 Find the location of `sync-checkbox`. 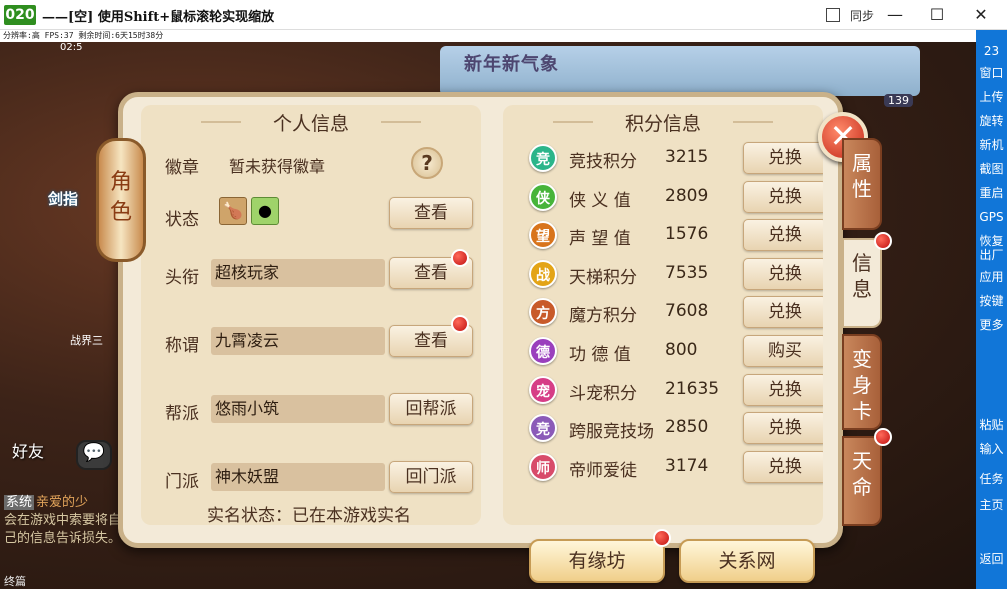

sync-checkbox is located at coordinates (833, 15).